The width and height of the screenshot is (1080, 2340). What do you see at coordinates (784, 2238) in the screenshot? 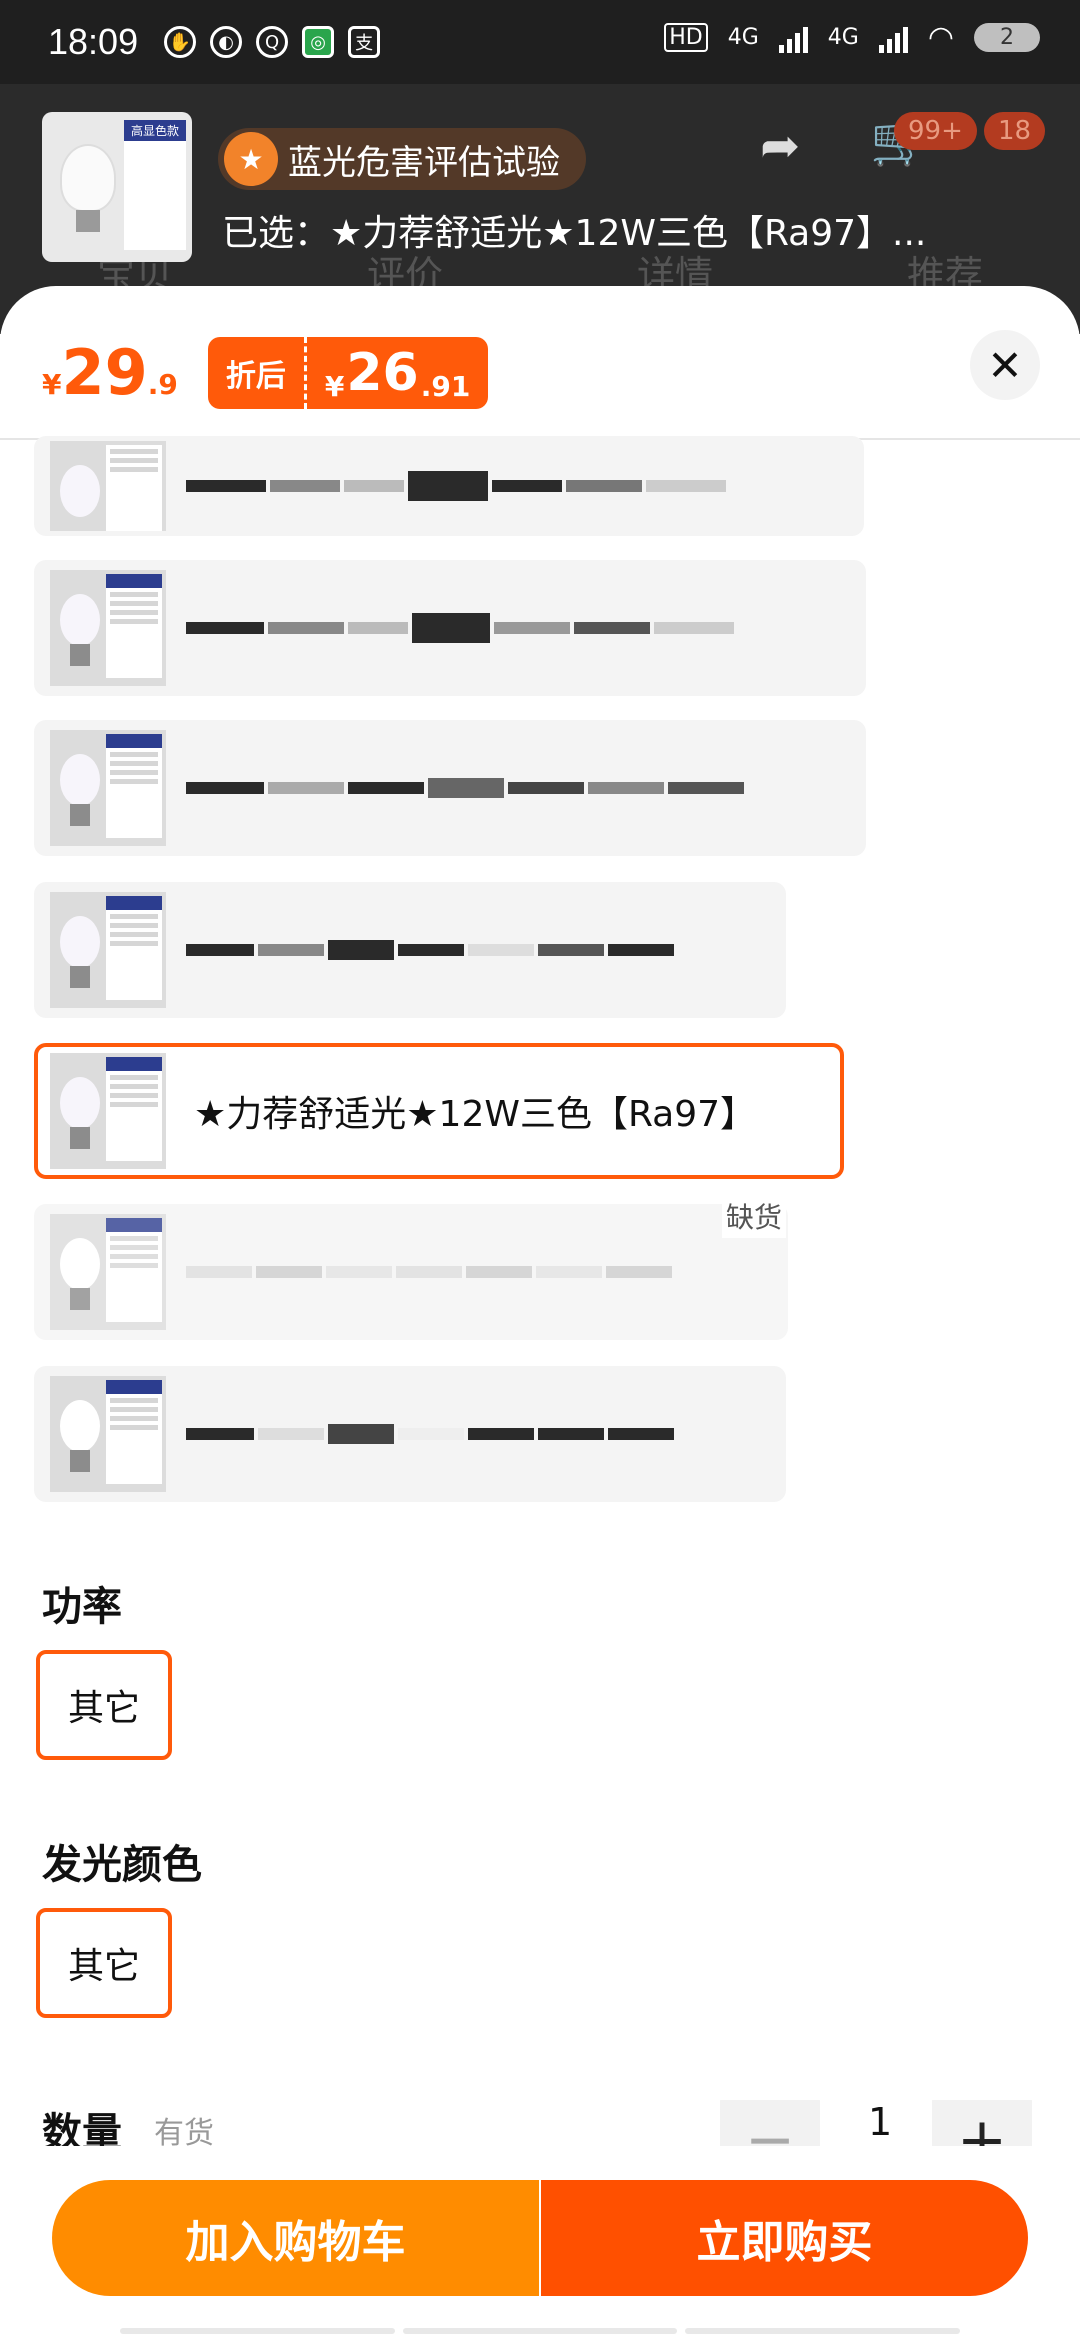
I see `buy-now-button: 立即购买` at bounding box center [784, 2238].